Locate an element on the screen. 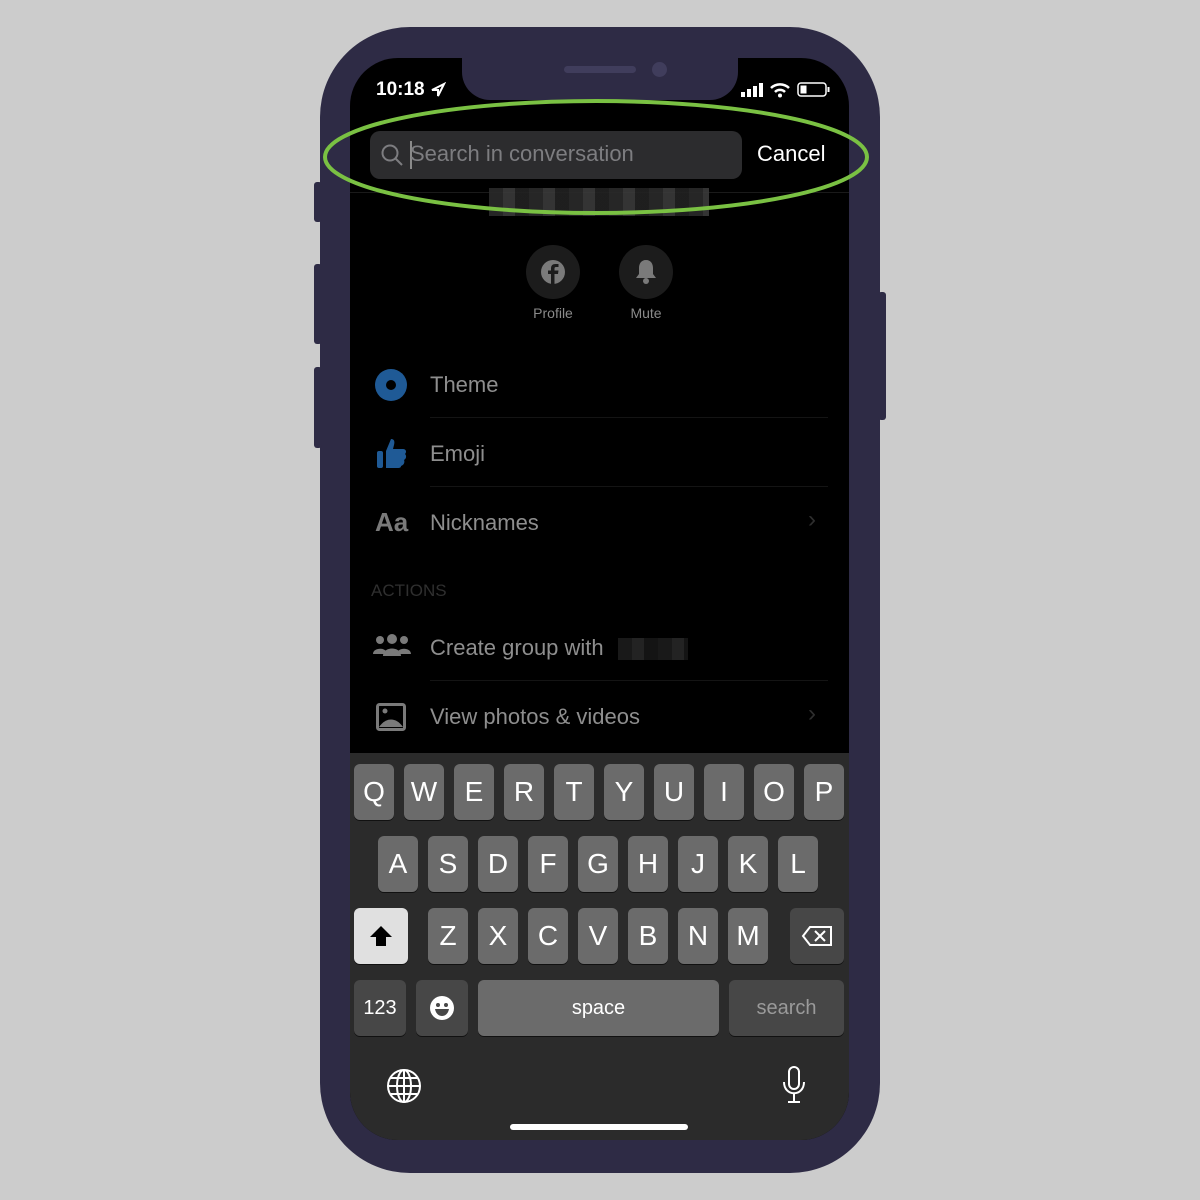 Image resolution: width=1200 pixels, height=1200 pixels. key-s: S is located at coordinates (448, 864).